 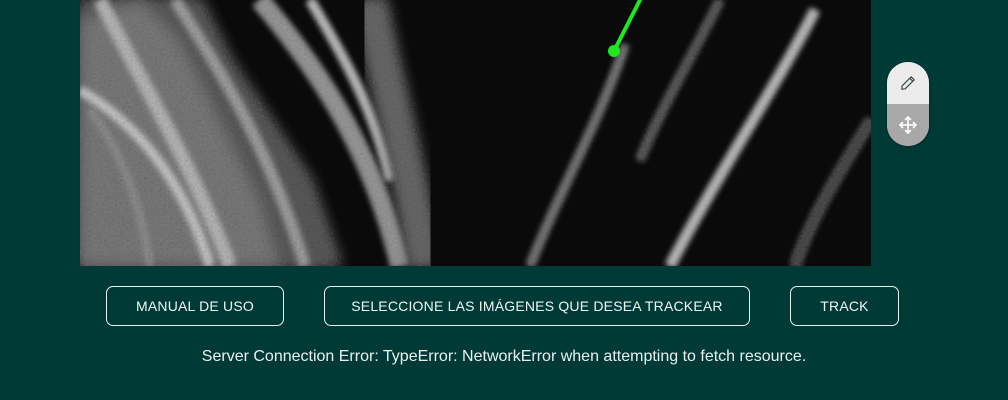 I want to click on move-tool-button, so click(x=908, y=125).